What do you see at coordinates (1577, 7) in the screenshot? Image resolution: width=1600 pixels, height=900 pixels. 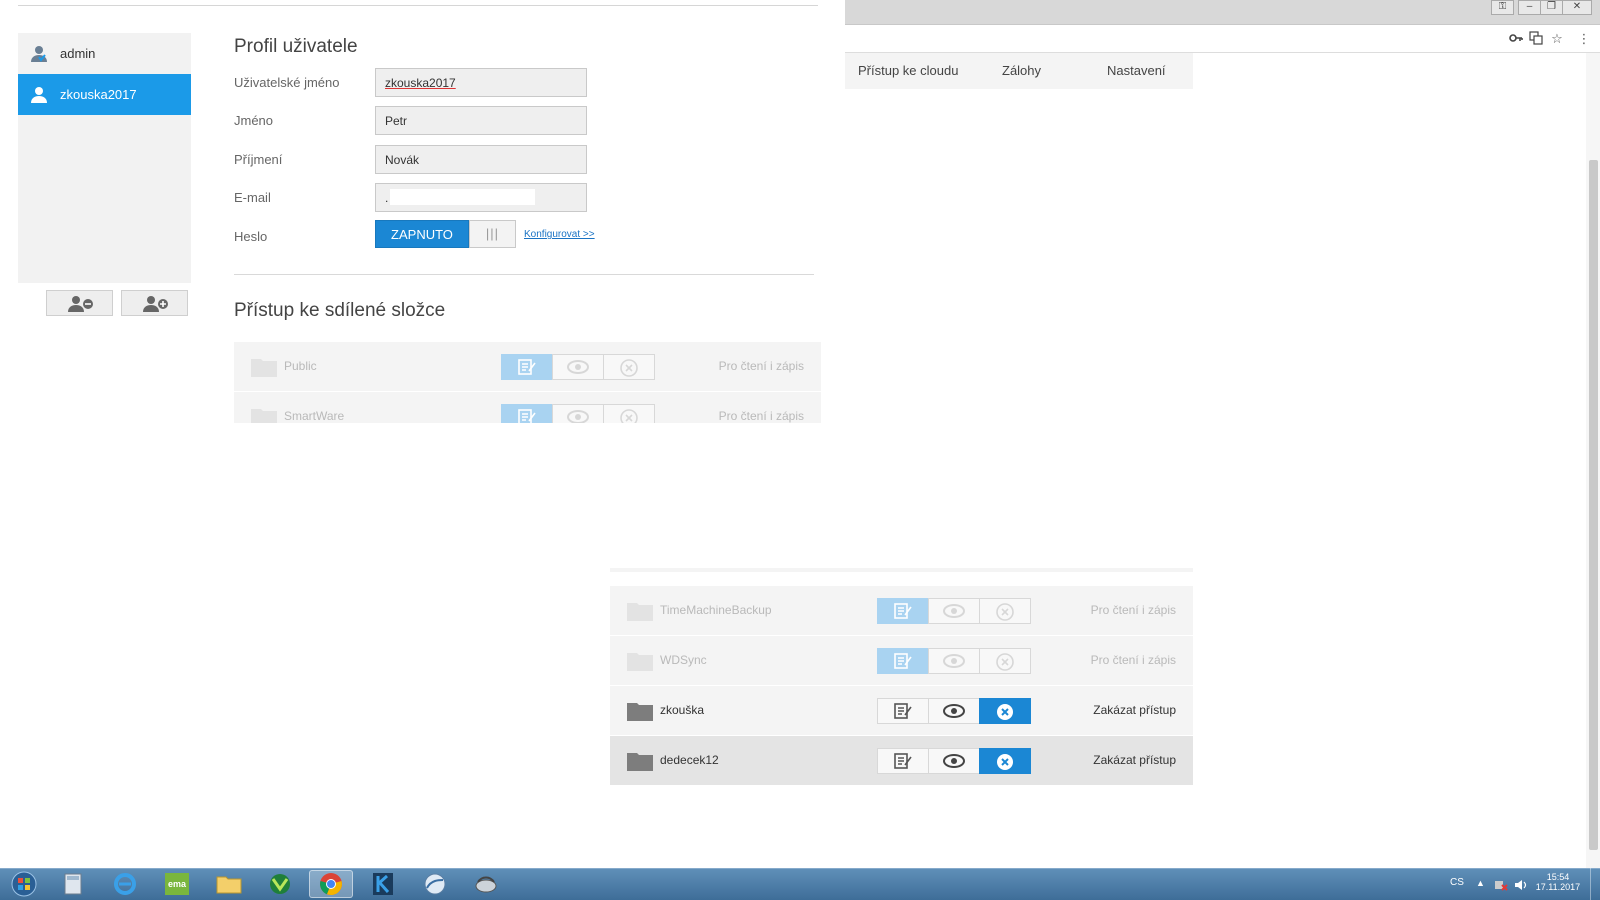 I see `close-icon: ✕` at bounding box center [1577, 7].